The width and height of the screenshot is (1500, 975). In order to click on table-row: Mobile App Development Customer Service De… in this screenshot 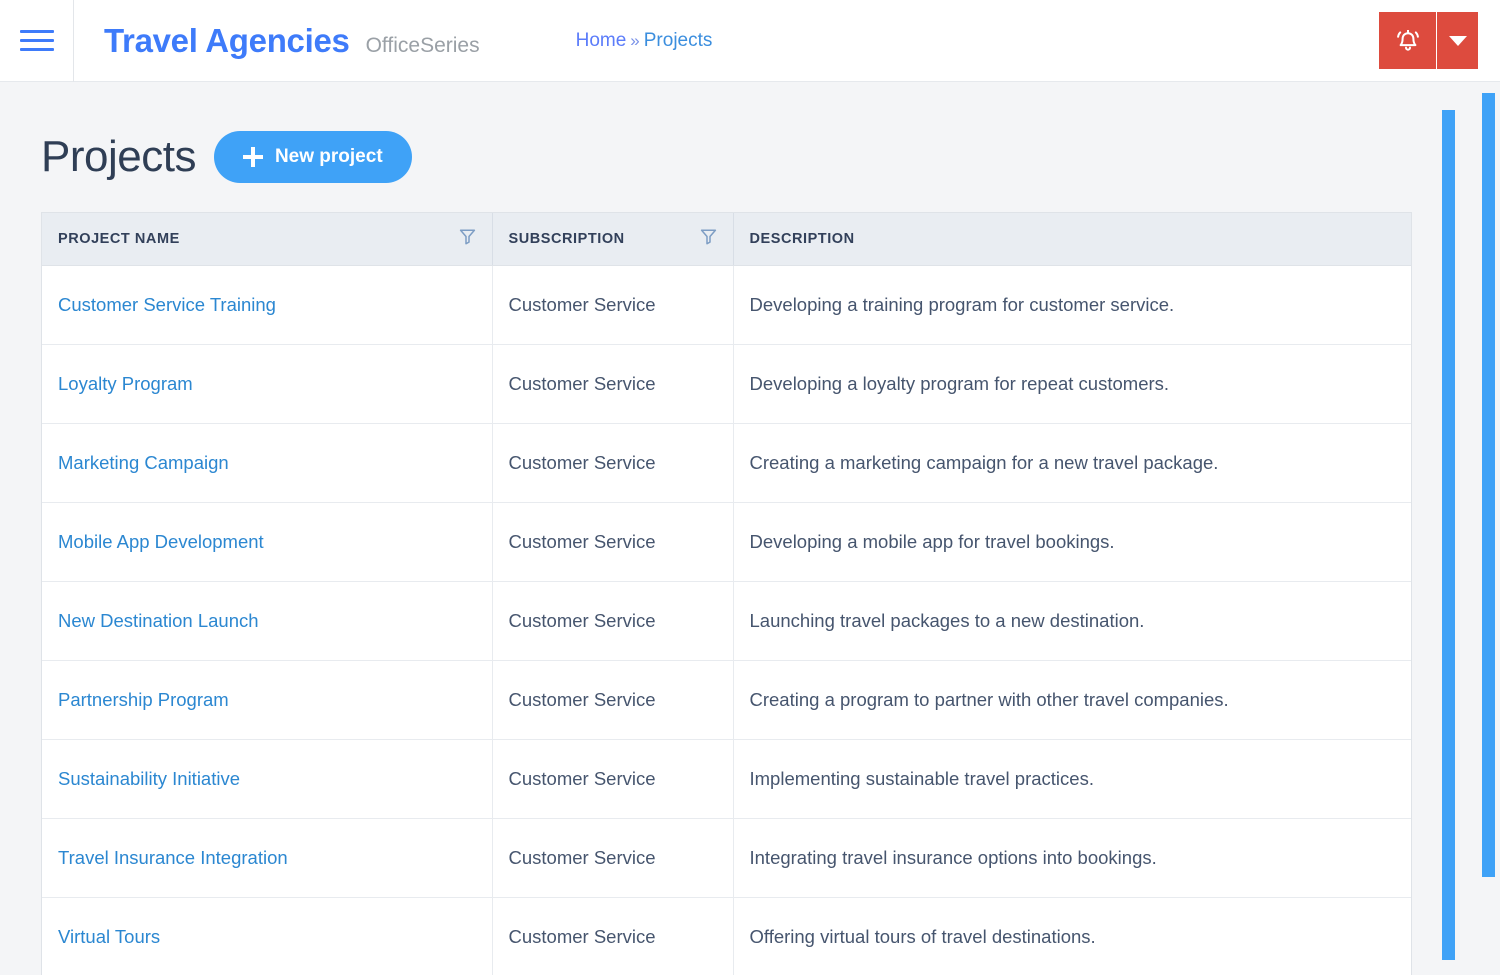, I will do `click(726, 542)`.